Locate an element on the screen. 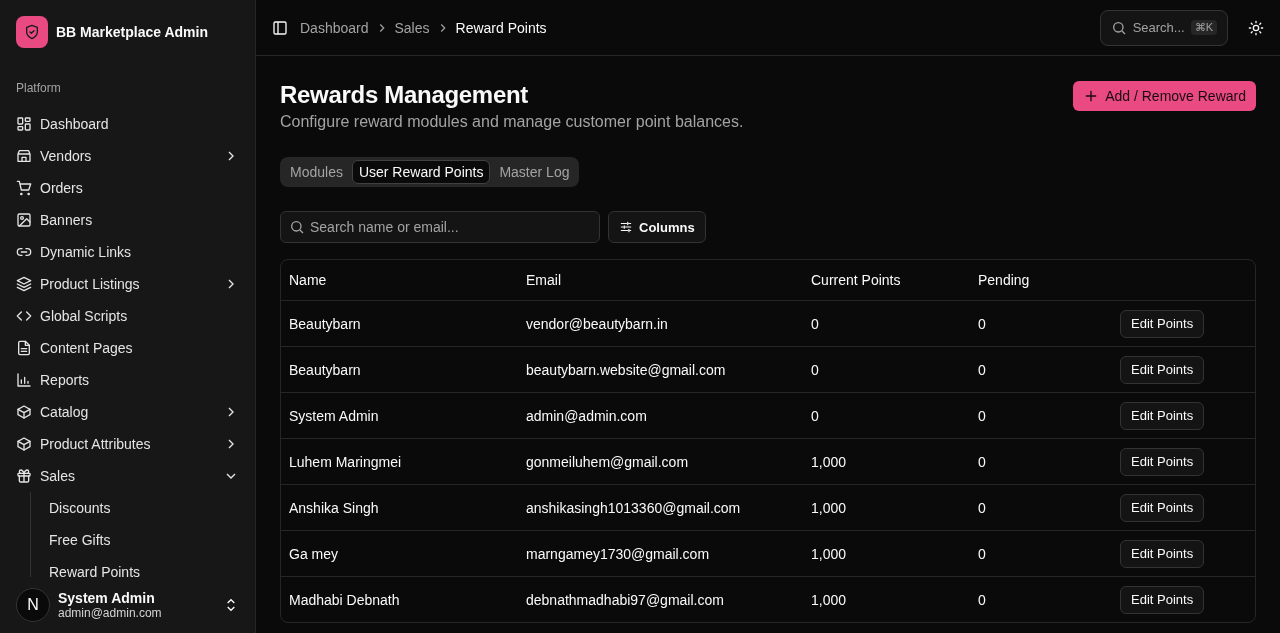  tab: Modules is located at coordinates (316, 172).